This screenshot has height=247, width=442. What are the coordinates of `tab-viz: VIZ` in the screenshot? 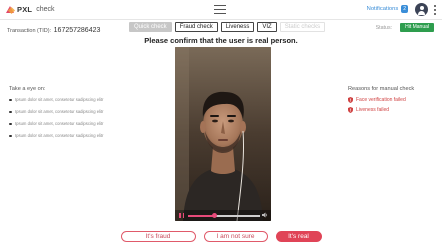 It's located at (267, 27).